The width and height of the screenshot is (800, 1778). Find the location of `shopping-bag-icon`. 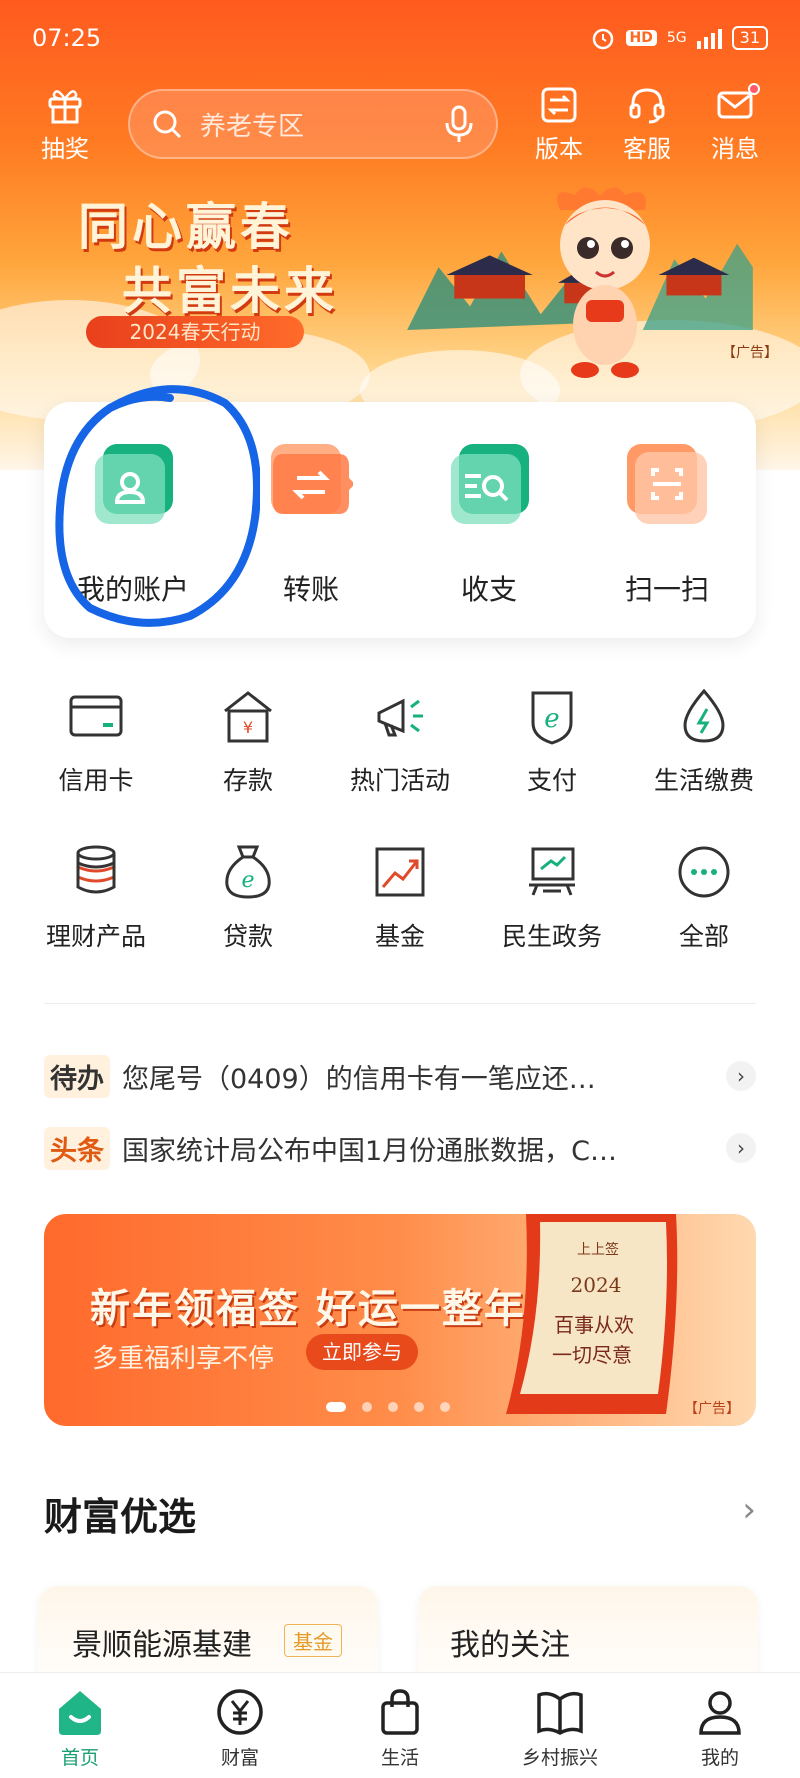

shopping-bag-icon is located at coordinates (400, 1712).